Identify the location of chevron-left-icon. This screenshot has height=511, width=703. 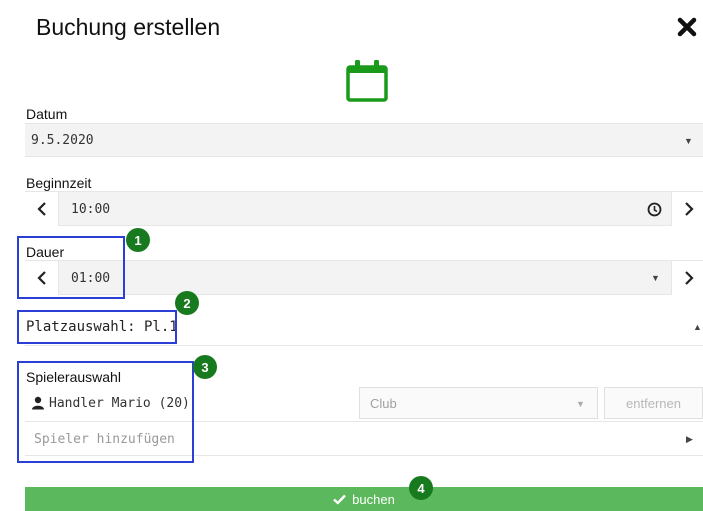
(41, 209).